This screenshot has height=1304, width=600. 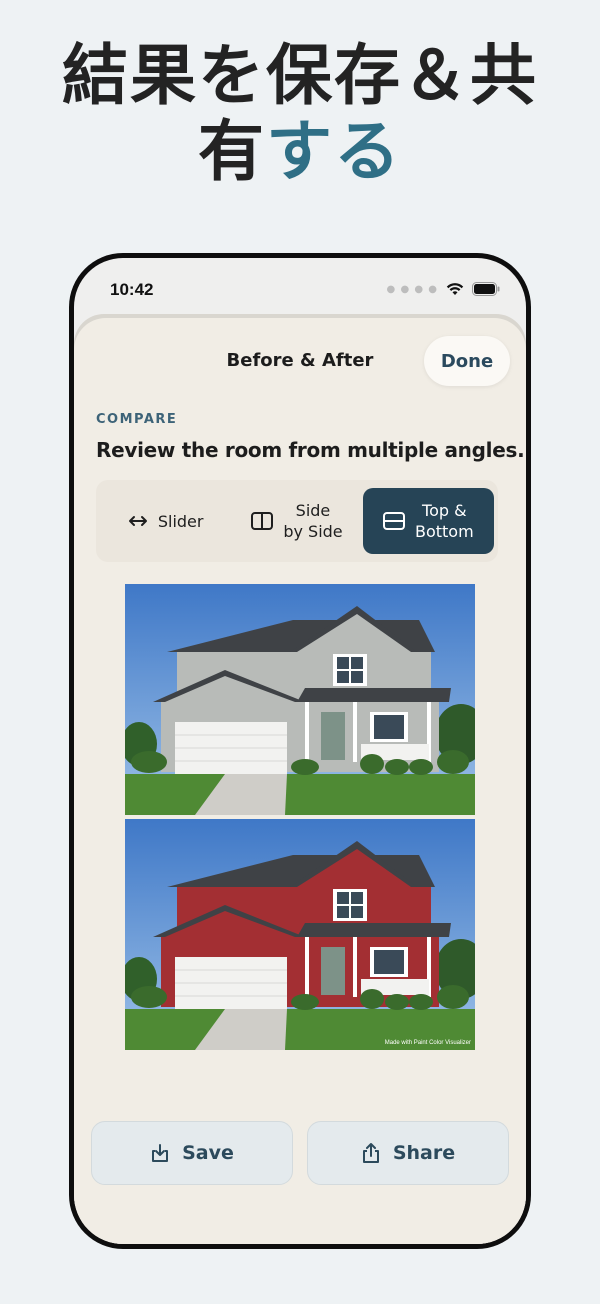 I want to click on done-button: Done, so click(x=467, y=361).